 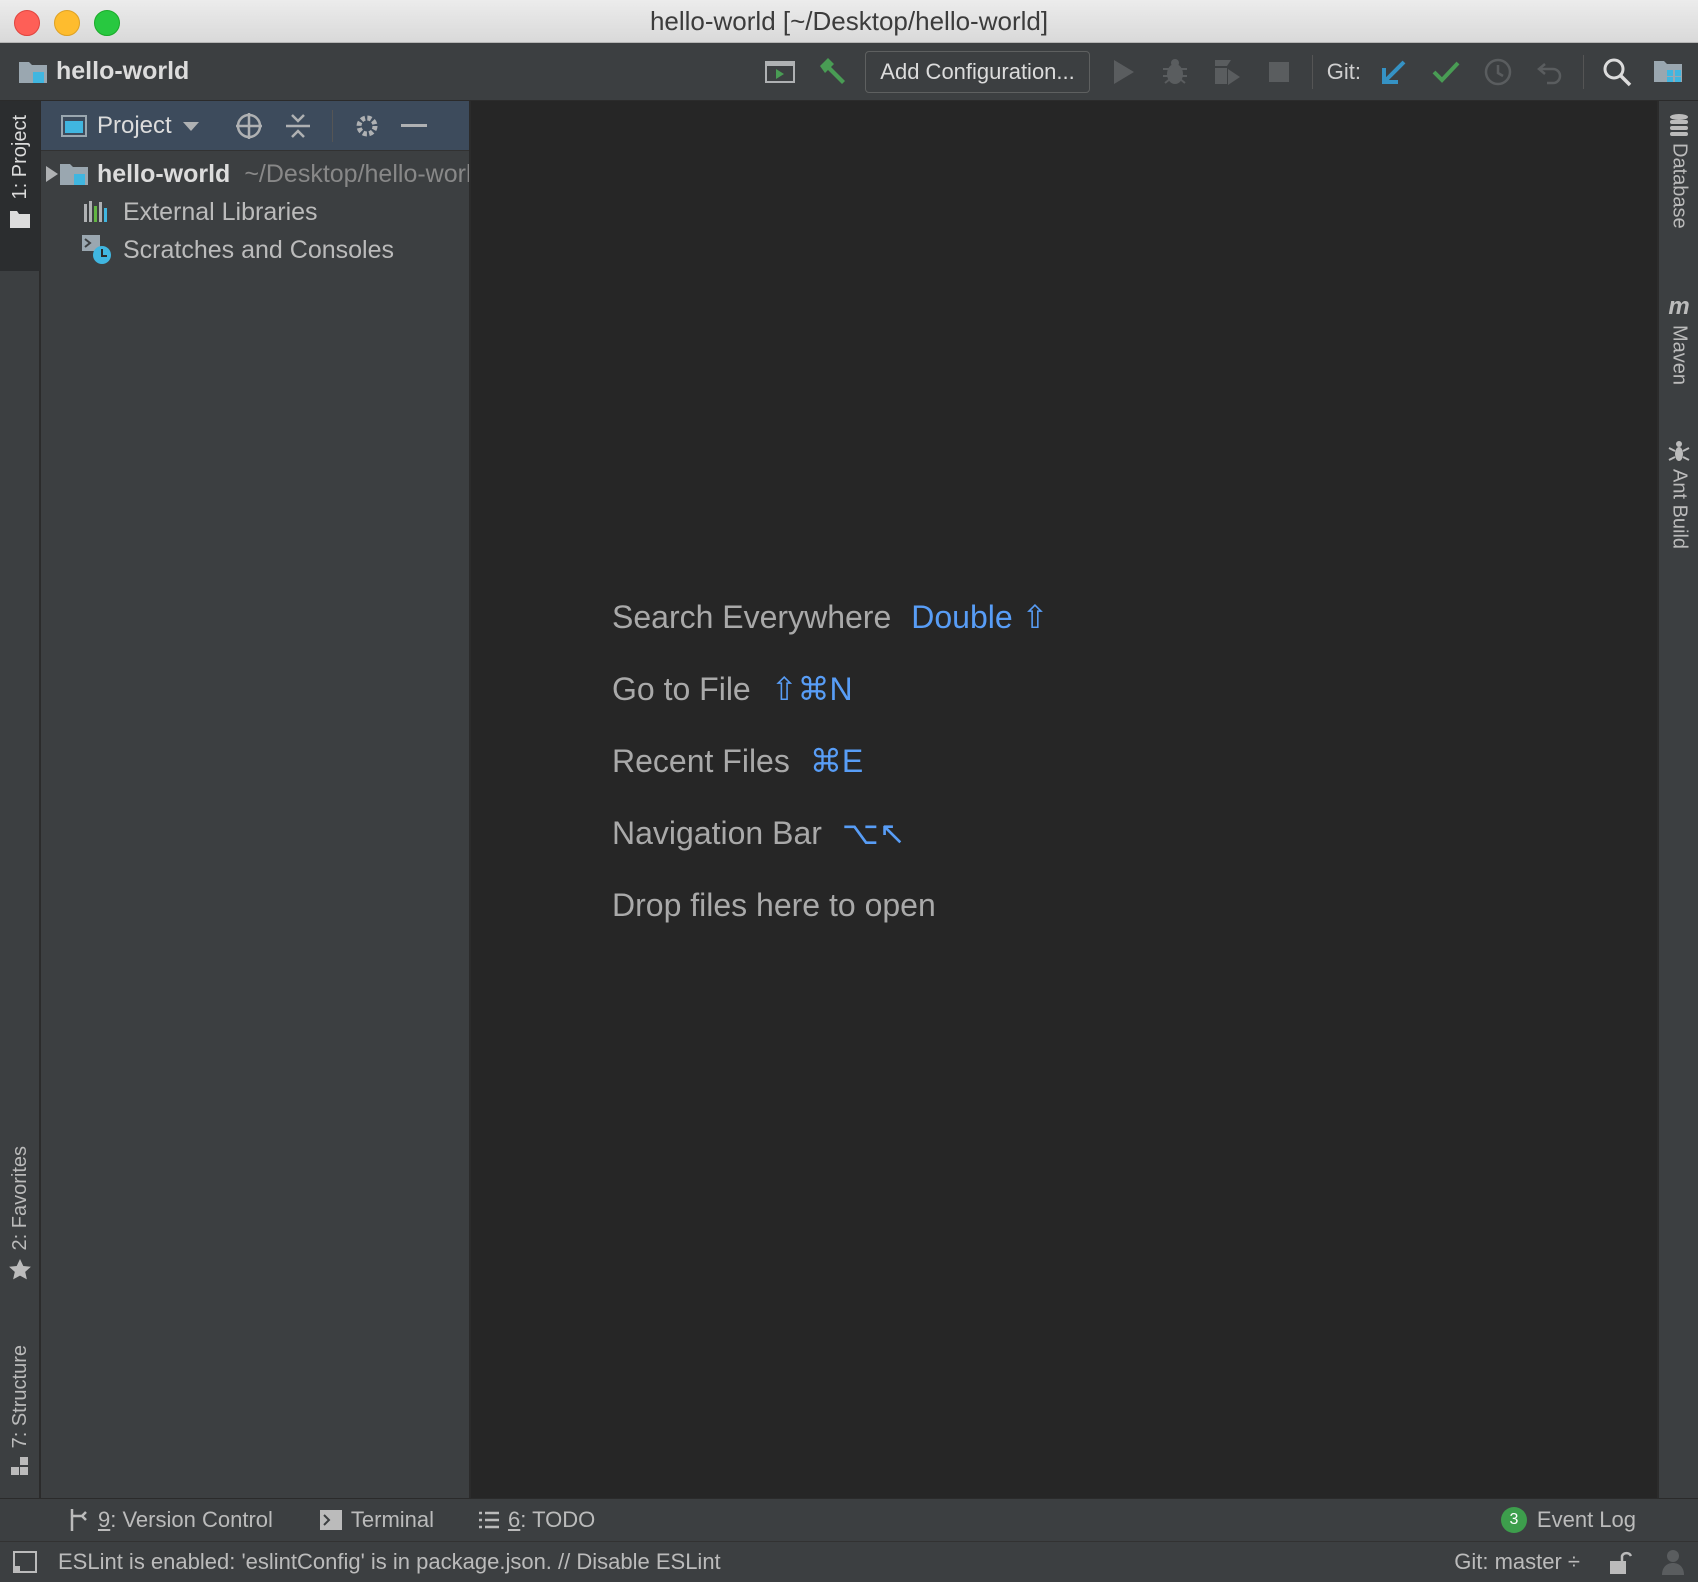 I want to click on git-commit-icon, so click(x=1446, y=72).